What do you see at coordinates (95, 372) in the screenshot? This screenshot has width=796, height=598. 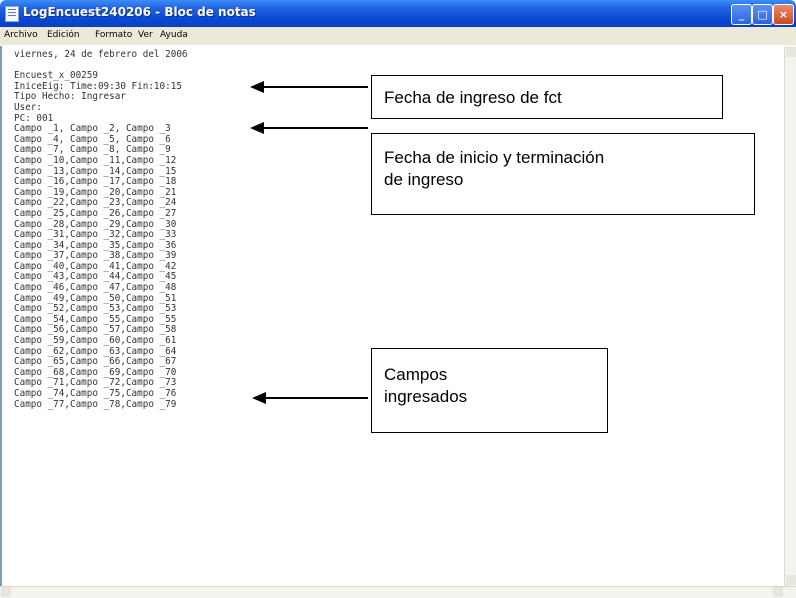 I see `document-line: Campo _68,Campo _69,Campo _70` at bounding box center [95, 372].